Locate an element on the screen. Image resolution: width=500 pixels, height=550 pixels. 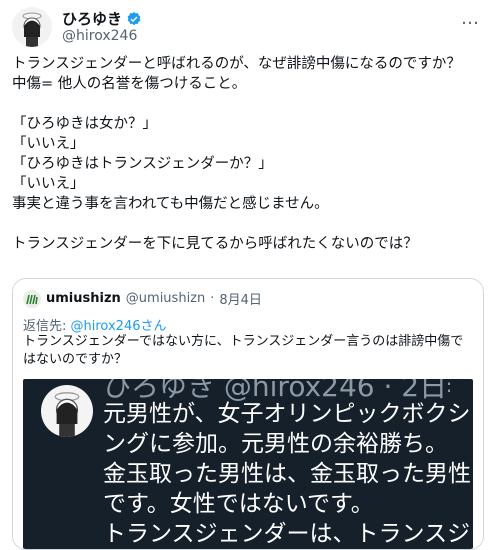
verified-badge-icon is located at coordinates (134, 18).